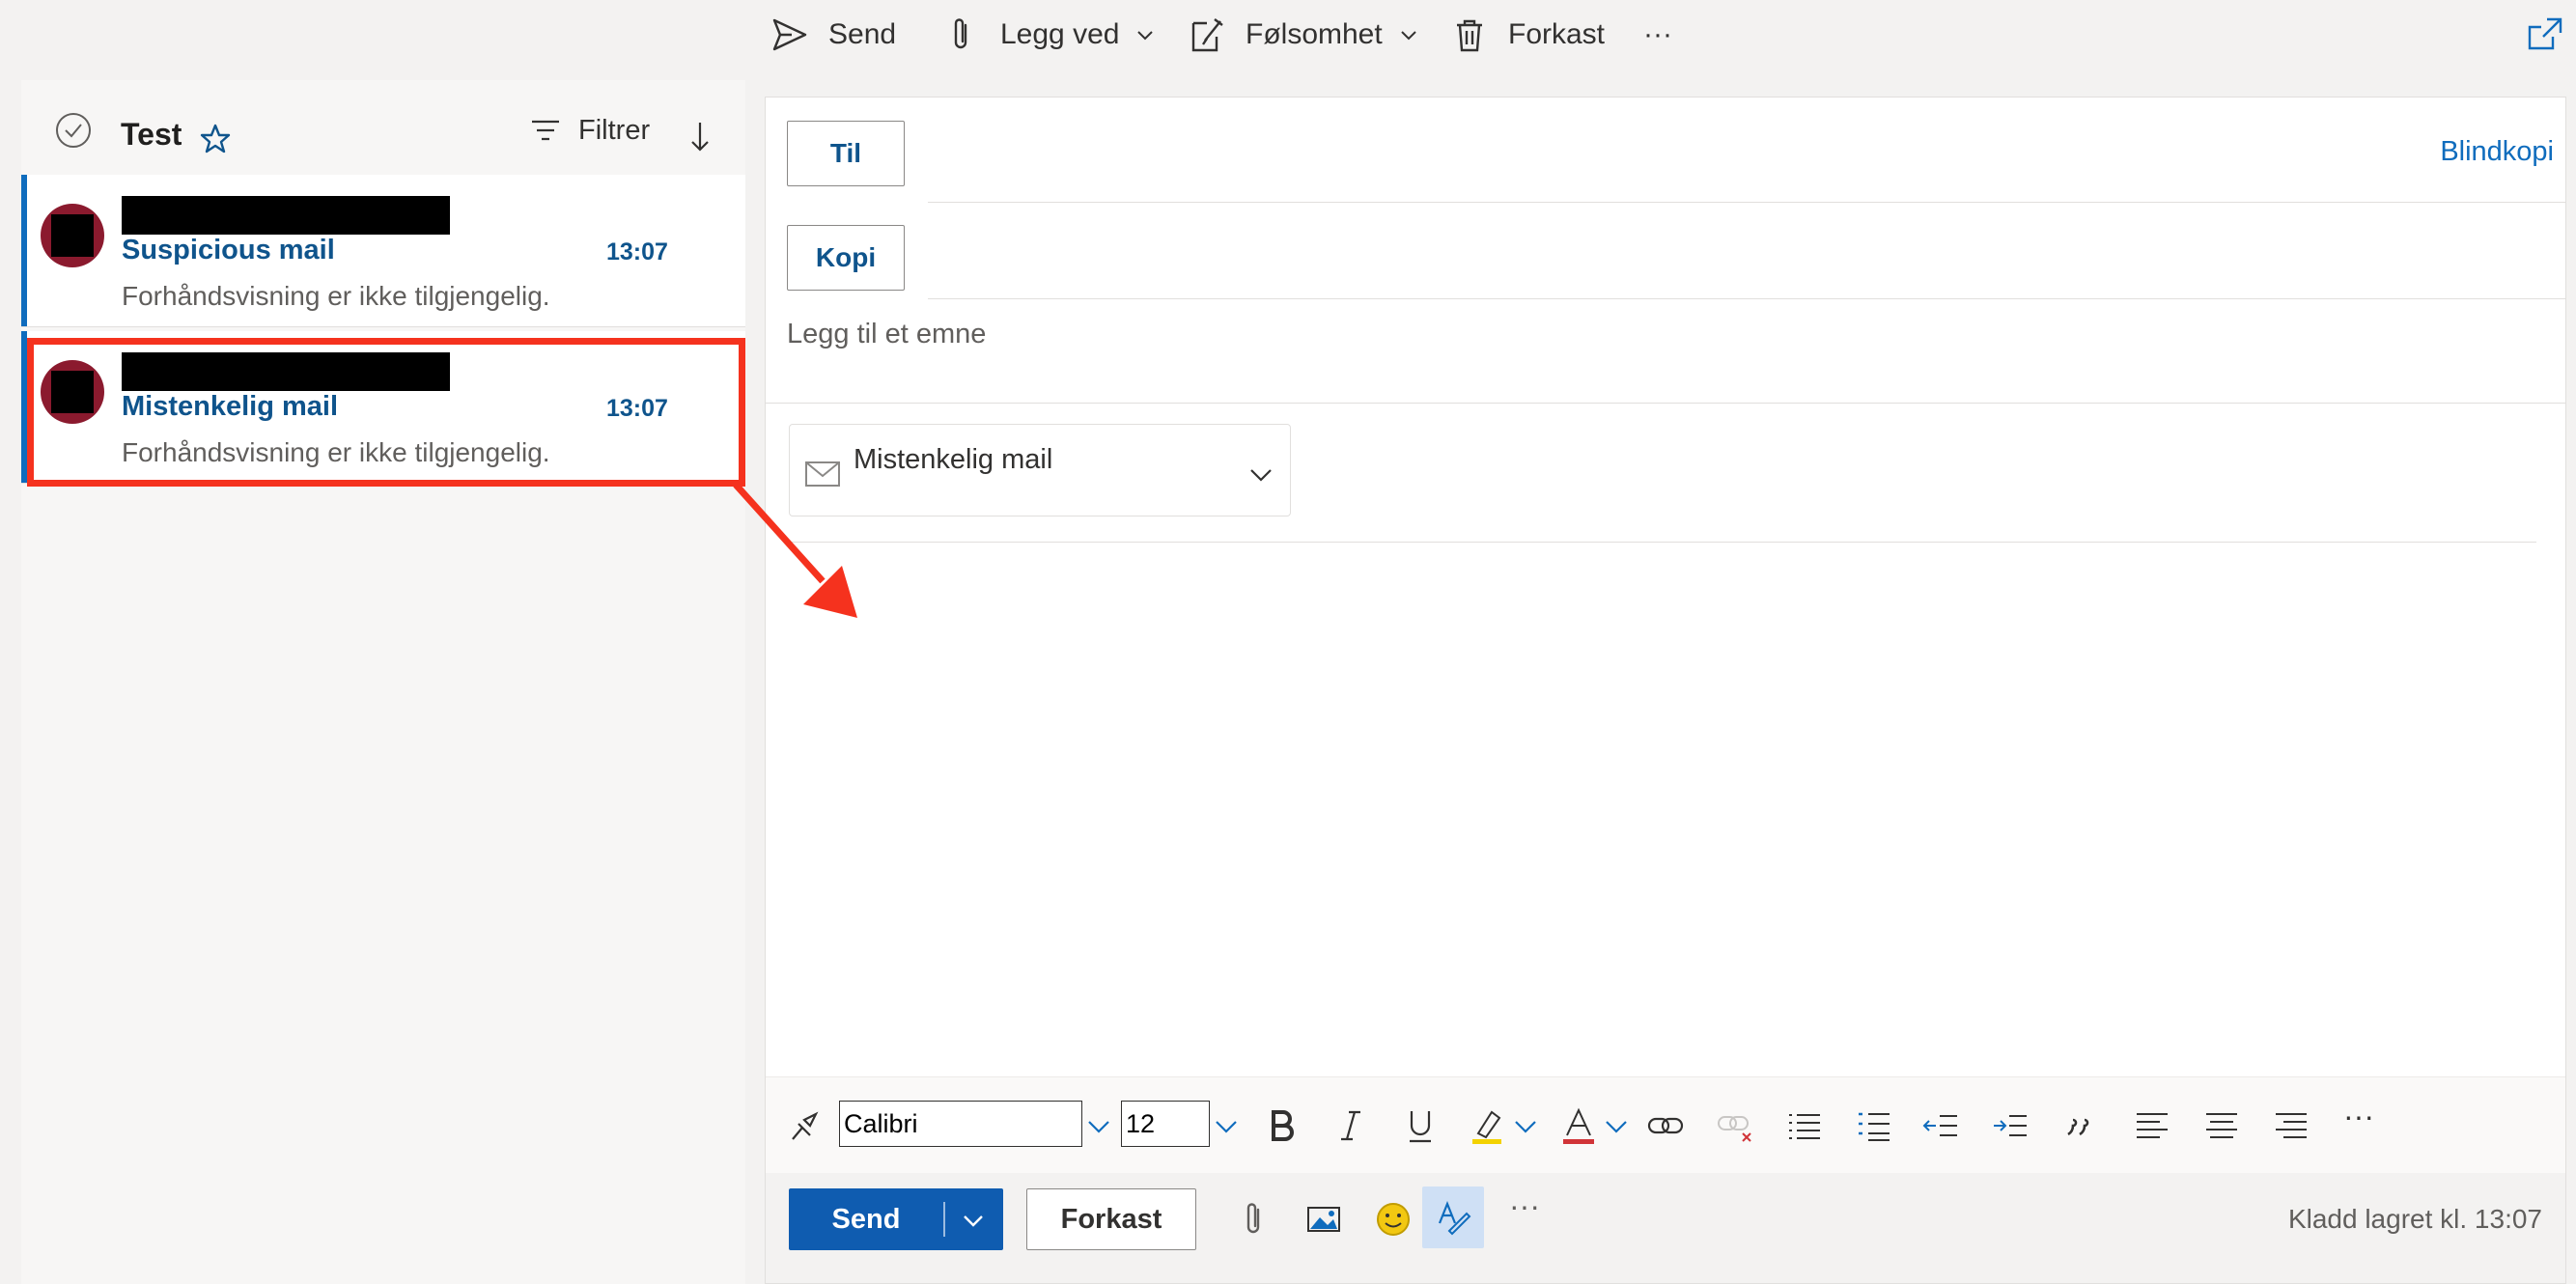 Image resolution: width=2576 pixels, height=1284 pixels. I want to click on folder-title: Test, so click(152, 135).